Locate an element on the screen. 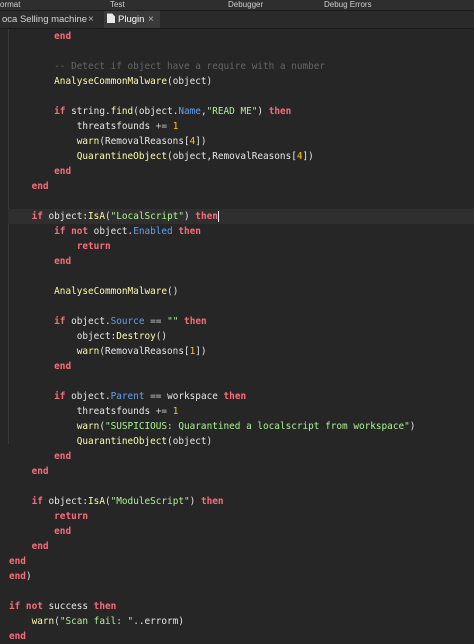  menu-item-test: Test is located at coordinates (117, 5).